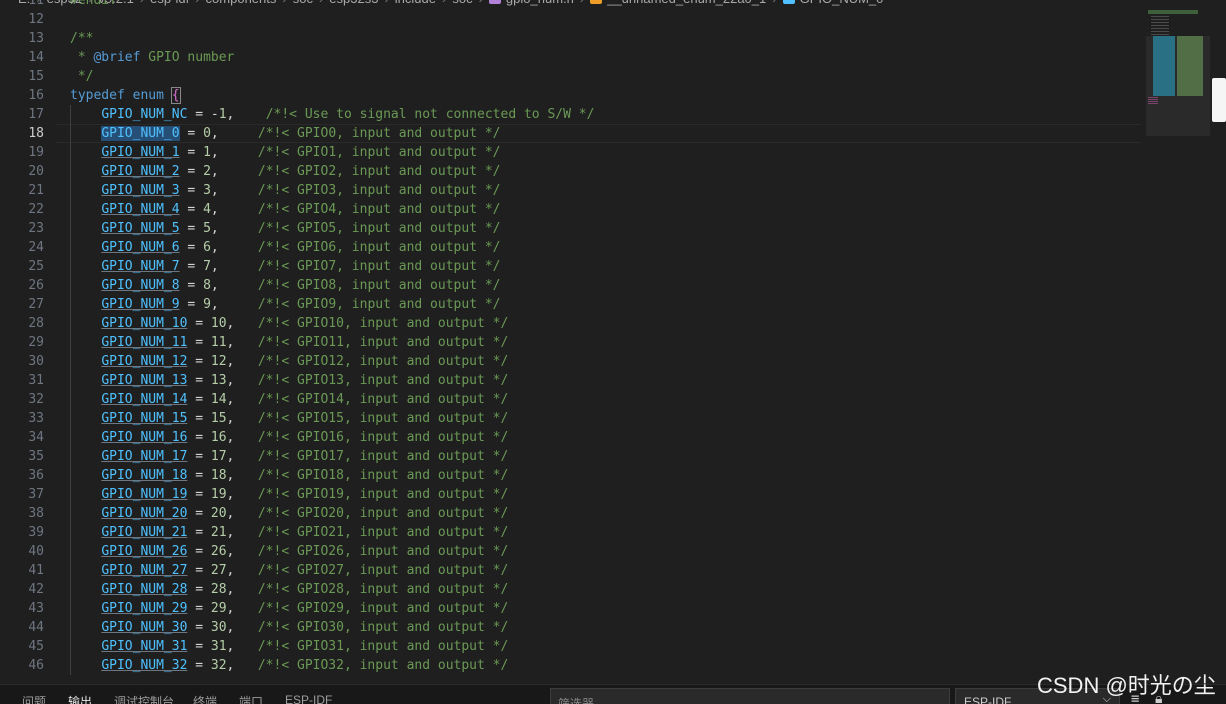 Image resolution: width=1226 pixels, height=704 pixels. Describe the element at coordinates (36, 570) in the screenshot. I see `line-number: 41` at that location.